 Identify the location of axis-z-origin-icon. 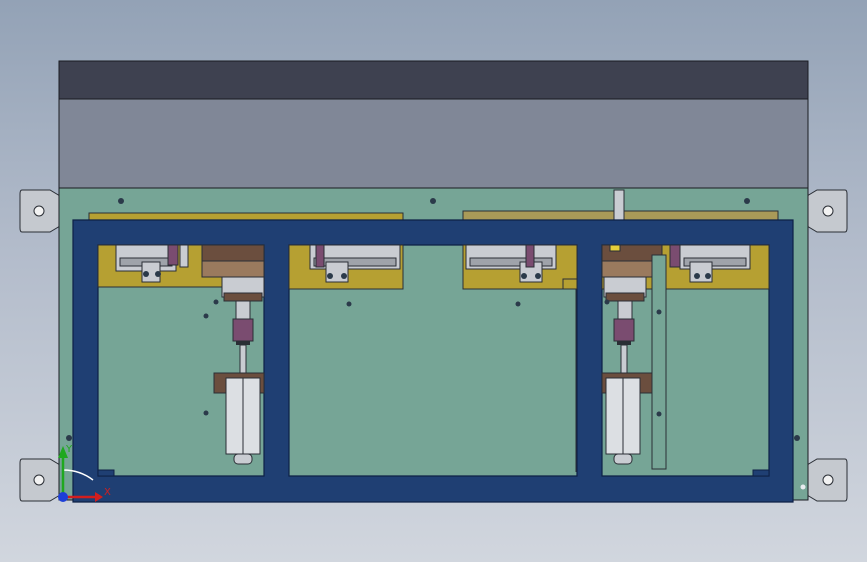
(63, 497).